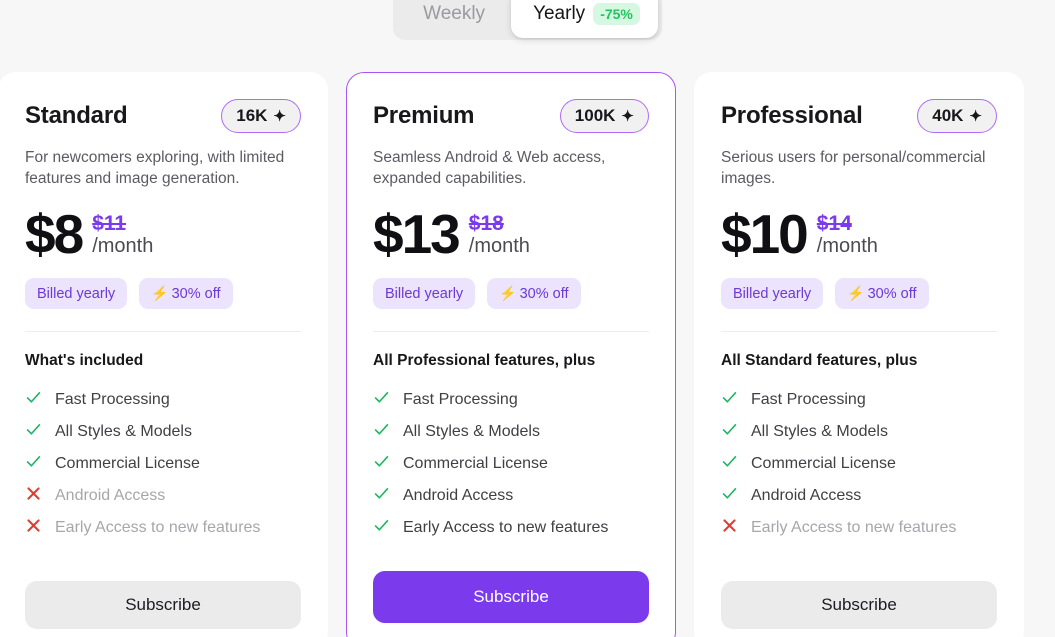 The height and width of the screenshot is (637, 1055). What do you see at coordinates (84, 361) in the screenshot?
I see `features-title: What's included` at bounding box center [84, 361].